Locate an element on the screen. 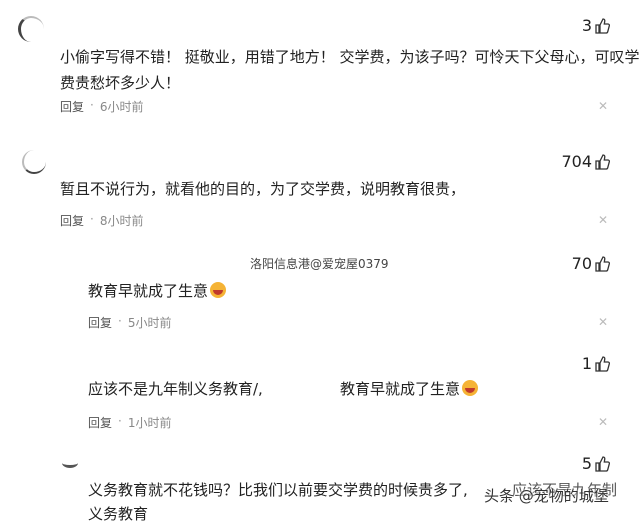 This screenshot has height=526, width=640. timestamp: 1小时前 is located at coordinates (149, 423).